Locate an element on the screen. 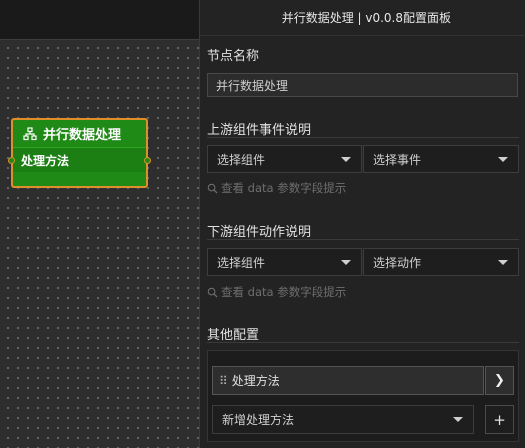  upstream-data-hint-link: 查看 data 参数字段提示 is located at coordinates (276, 188).